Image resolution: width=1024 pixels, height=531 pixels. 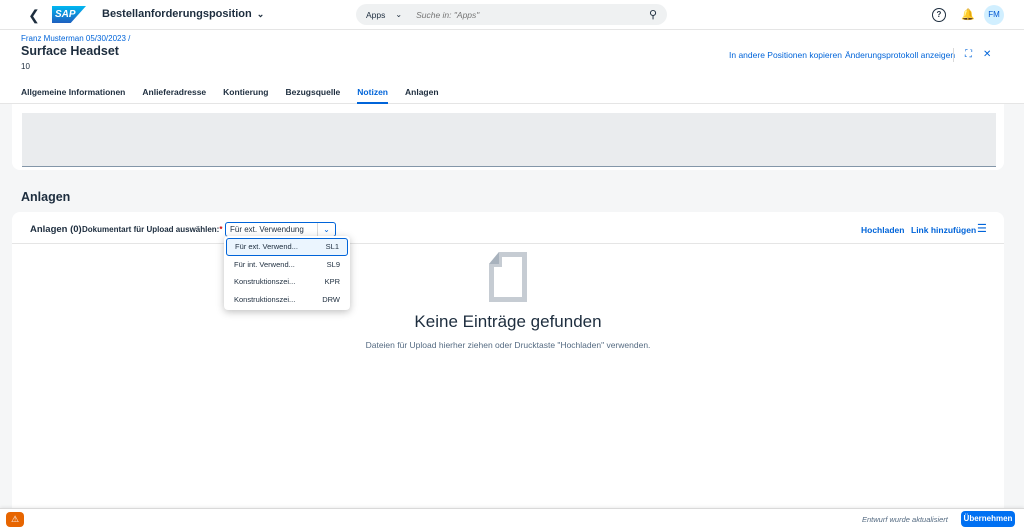 I want to click on user-avatar: FM, so click(x=994, y=15).